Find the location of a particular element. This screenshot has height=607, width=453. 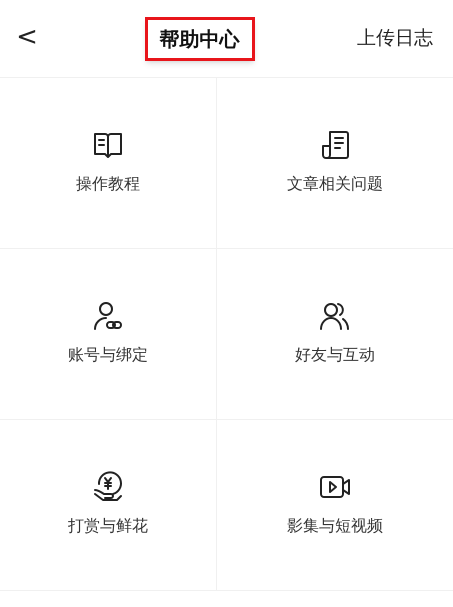

topic-tile: 好友与互动 is located at coordinates (335, 334).